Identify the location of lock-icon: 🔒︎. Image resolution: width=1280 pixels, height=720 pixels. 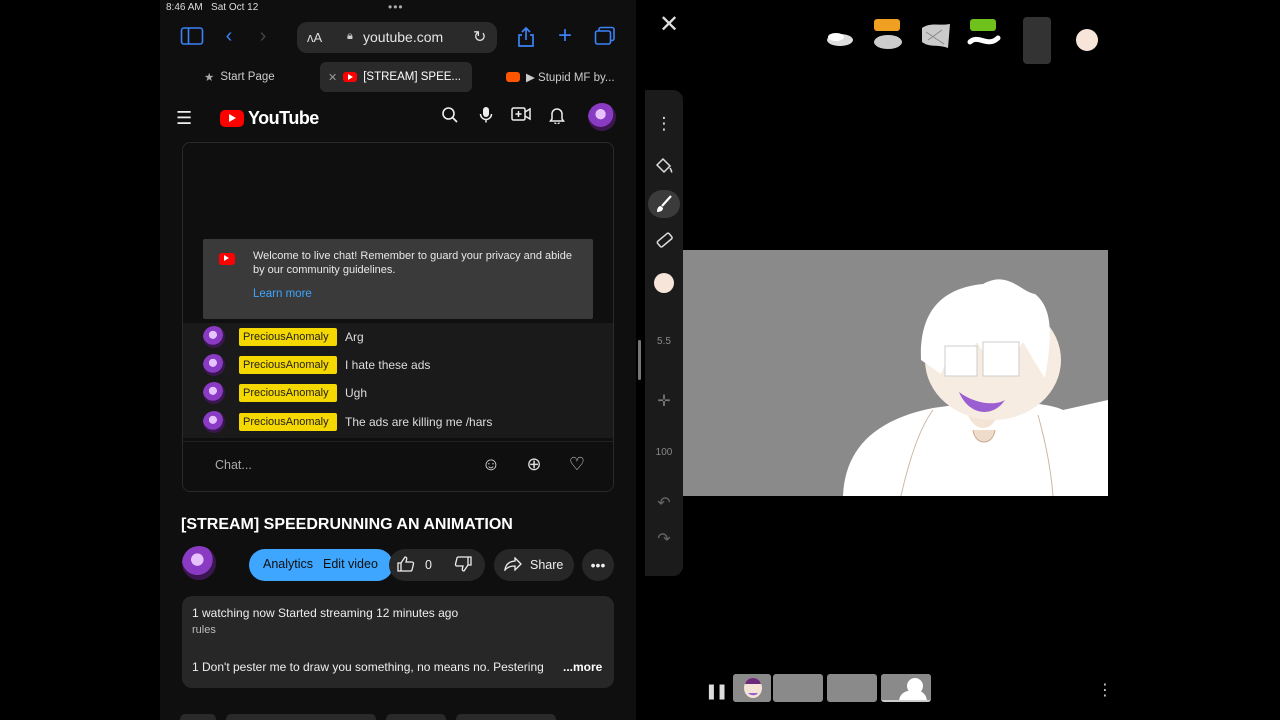
(350, 36).